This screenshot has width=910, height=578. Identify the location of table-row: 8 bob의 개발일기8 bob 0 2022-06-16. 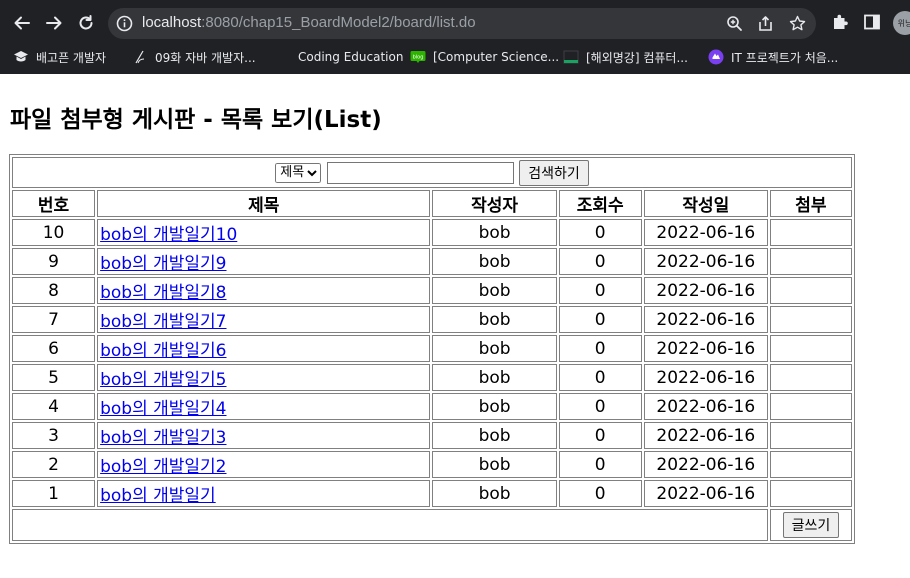
(432, 290).